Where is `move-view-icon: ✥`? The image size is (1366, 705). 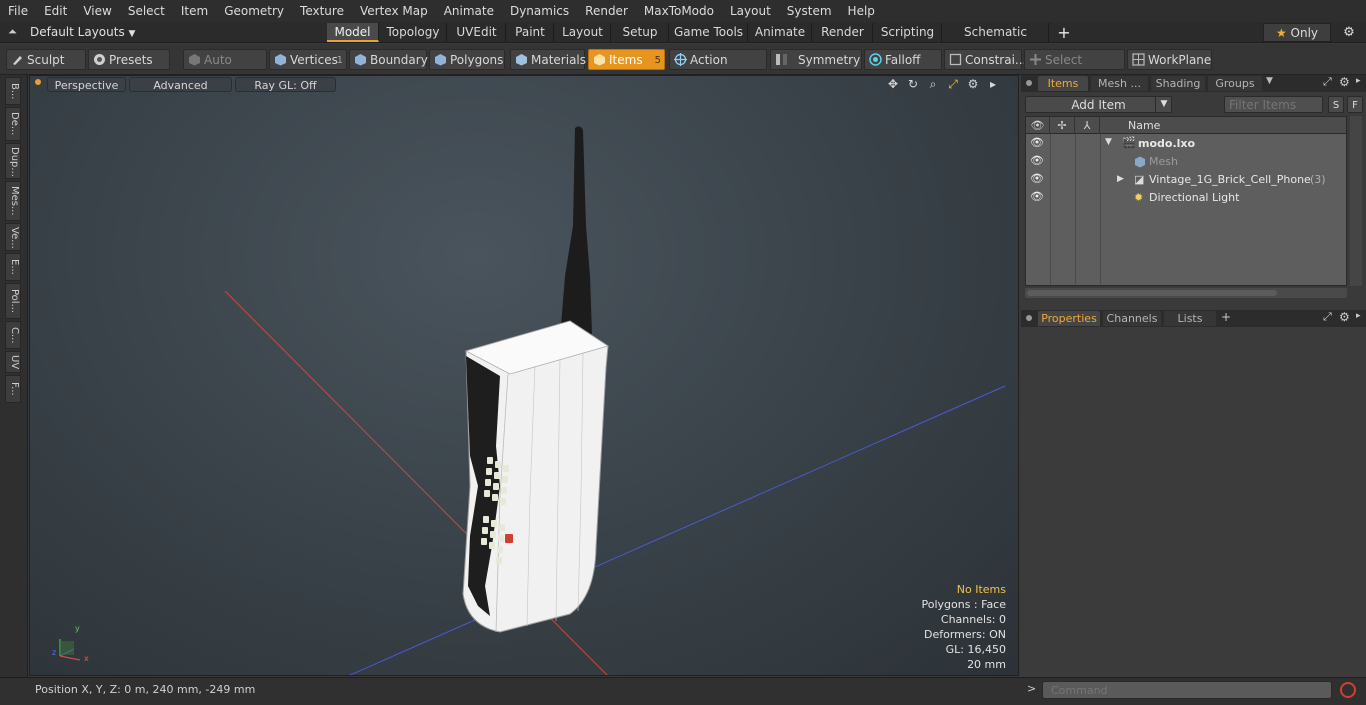 move-view-icon: ✥ is located at coordinates (893, 84).